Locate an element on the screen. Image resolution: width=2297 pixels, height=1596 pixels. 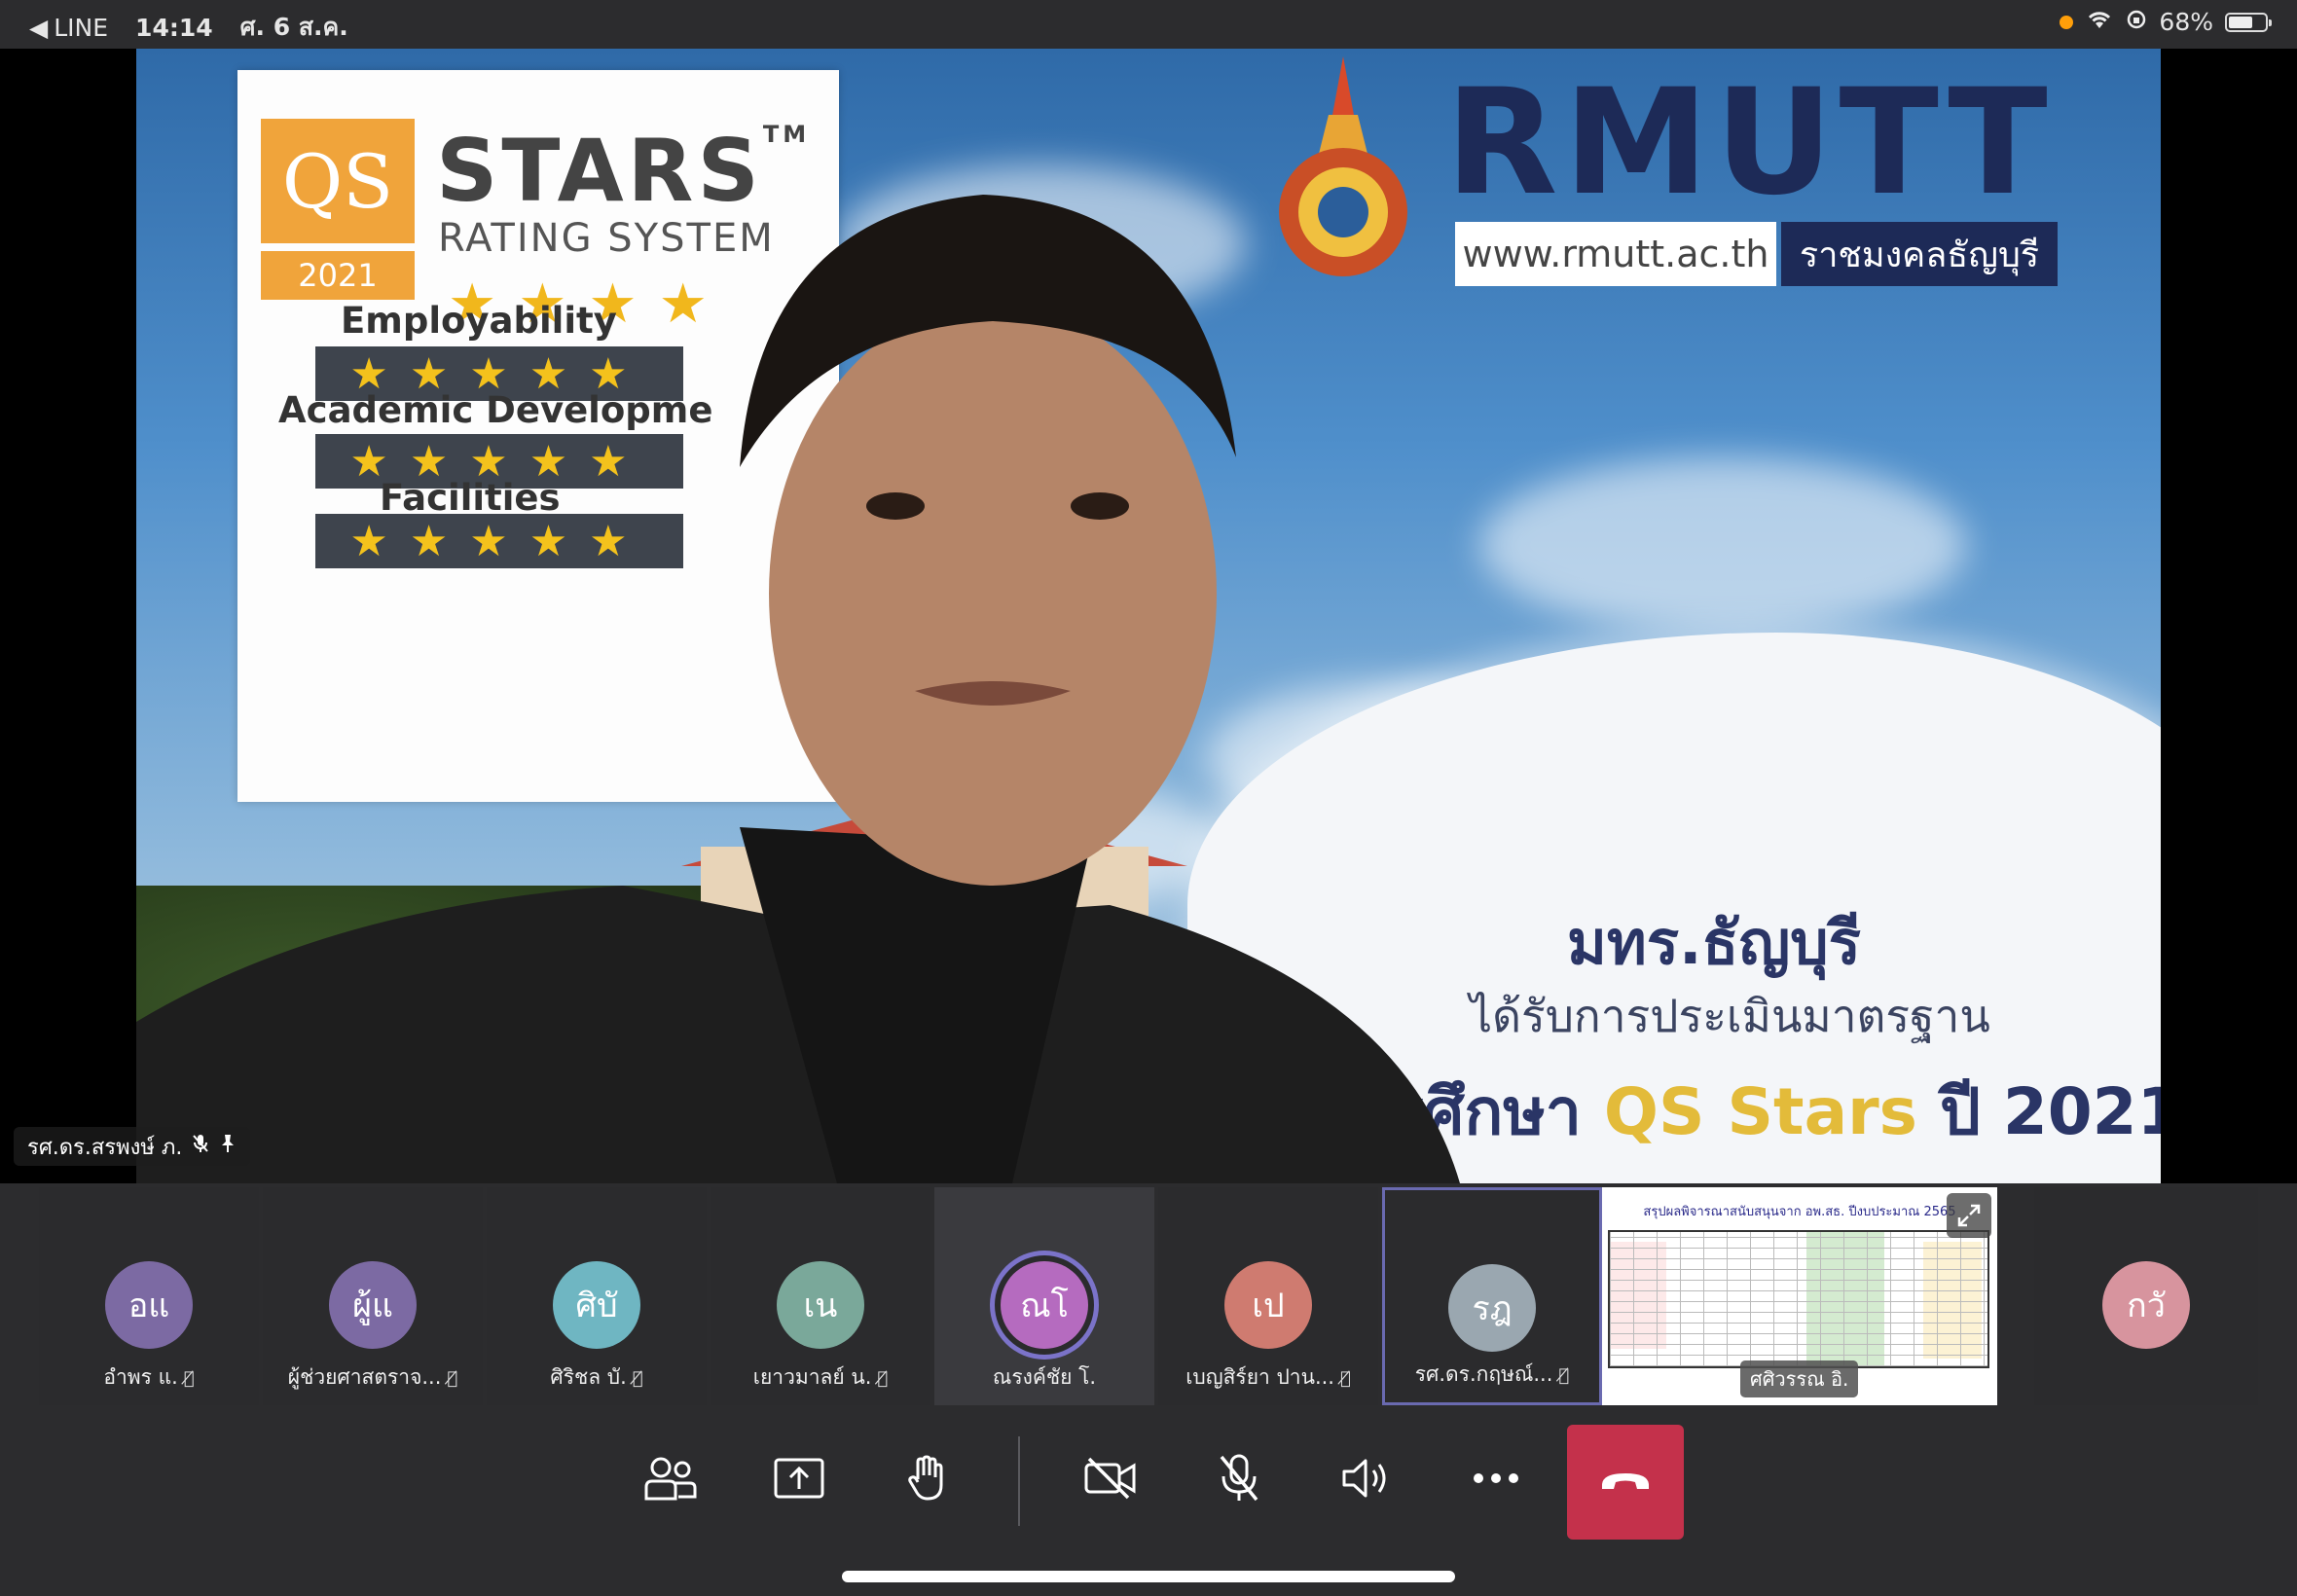
participant-name-row: ศิริชล บั. 🎙̸ is located at coordinates (597, 1377).